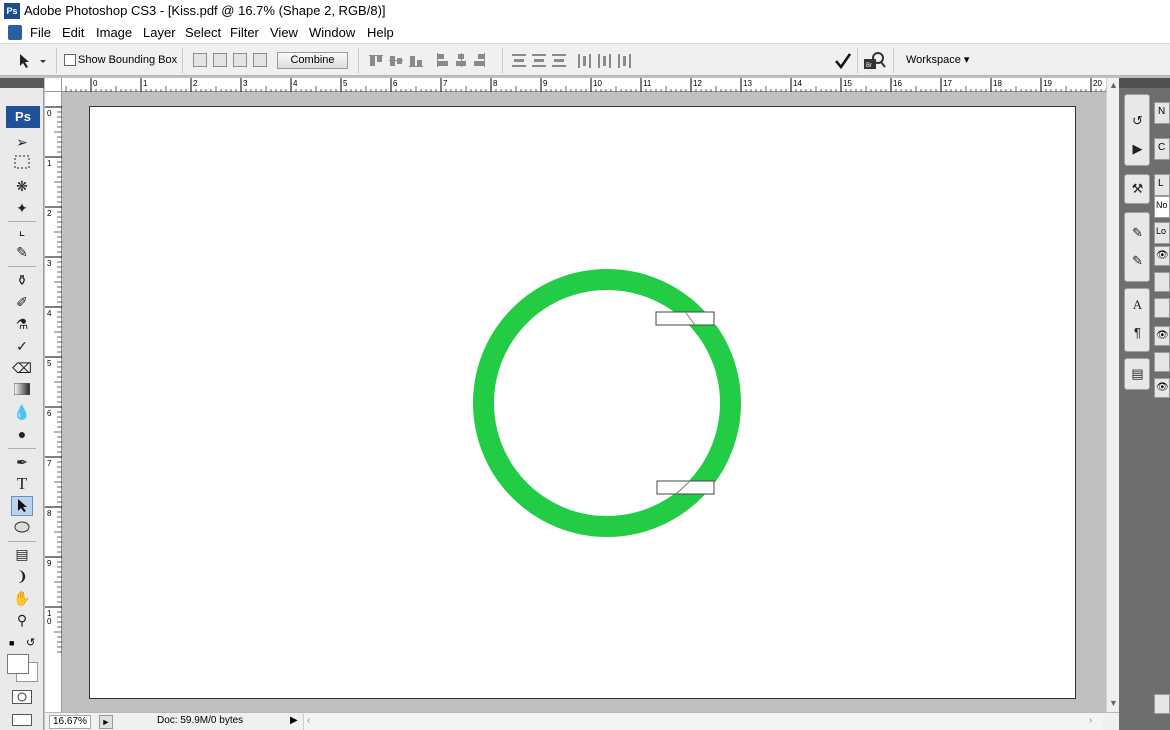 The width and height of the screenshot is (1170, 730). I want to click on magic-wand-tool-icon: ✦, so click(22, 208).